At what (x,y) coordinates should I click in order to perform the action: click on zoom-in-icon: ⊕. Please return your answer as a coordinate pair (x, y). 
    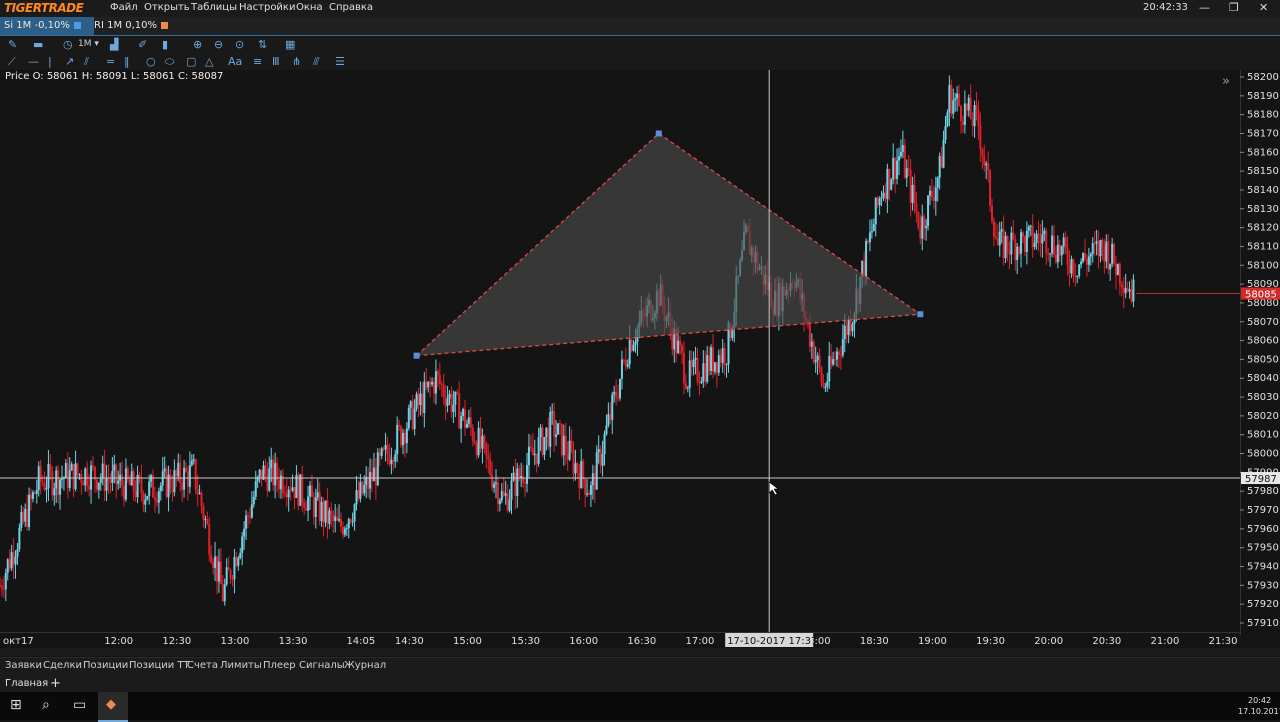
    Looking at the image, I should click on (197, 44).